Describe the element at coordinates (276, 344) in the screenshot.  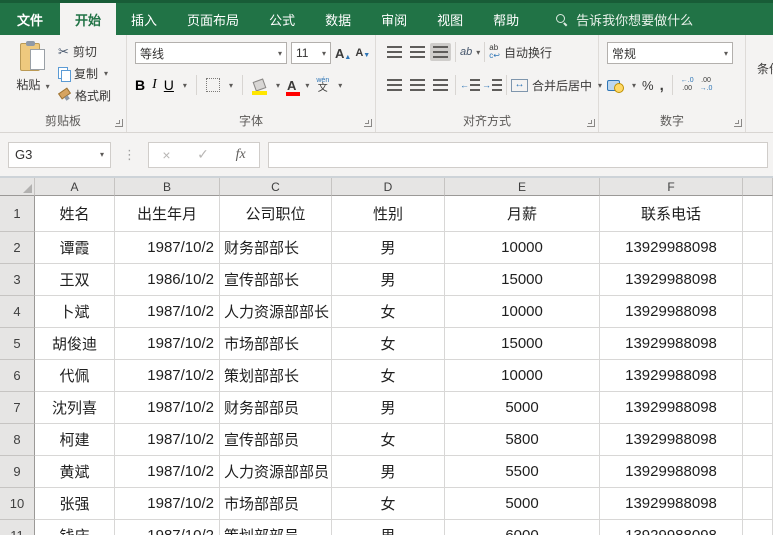
I see `cell-C5: 市场部部长` at that location.